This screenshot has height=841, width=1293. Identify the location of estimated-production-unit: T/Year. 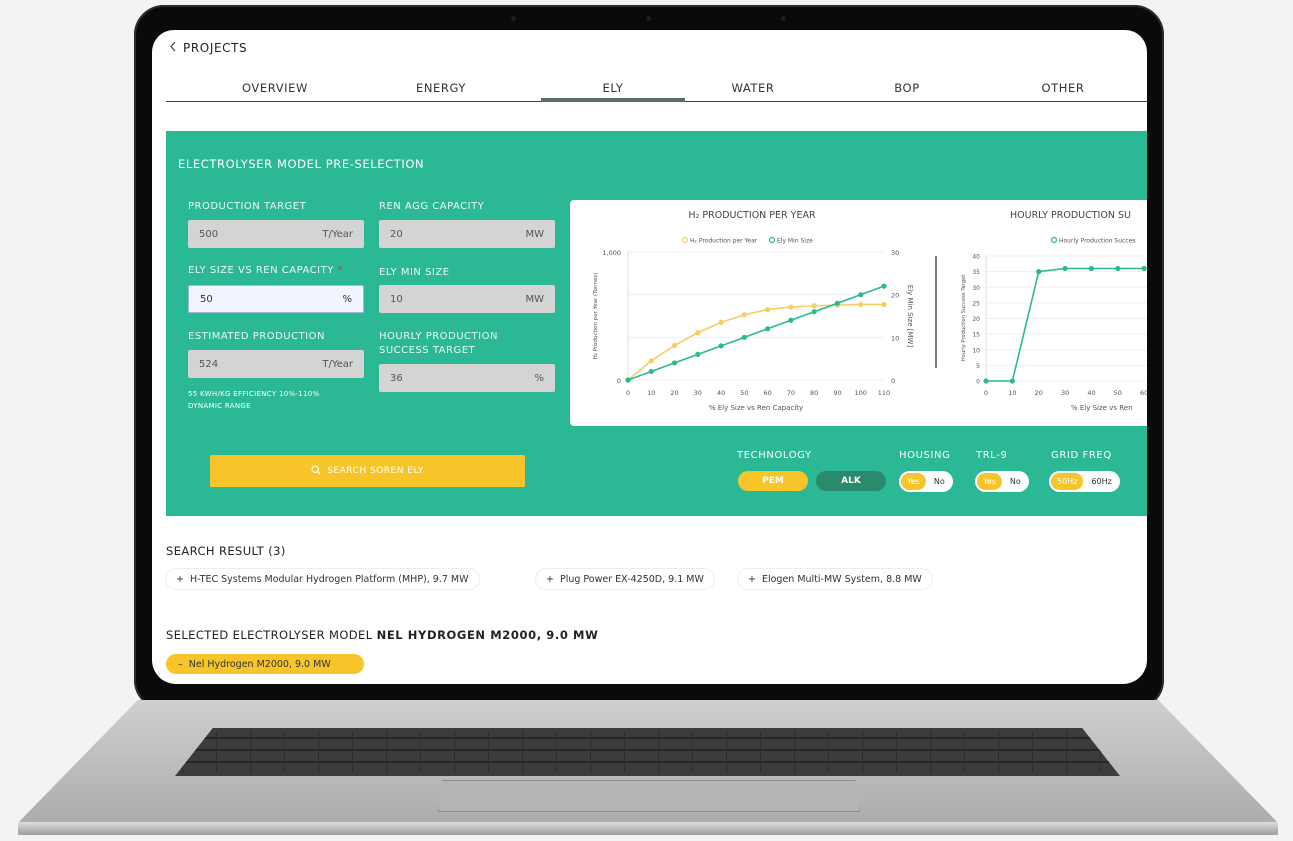
(337, 364).